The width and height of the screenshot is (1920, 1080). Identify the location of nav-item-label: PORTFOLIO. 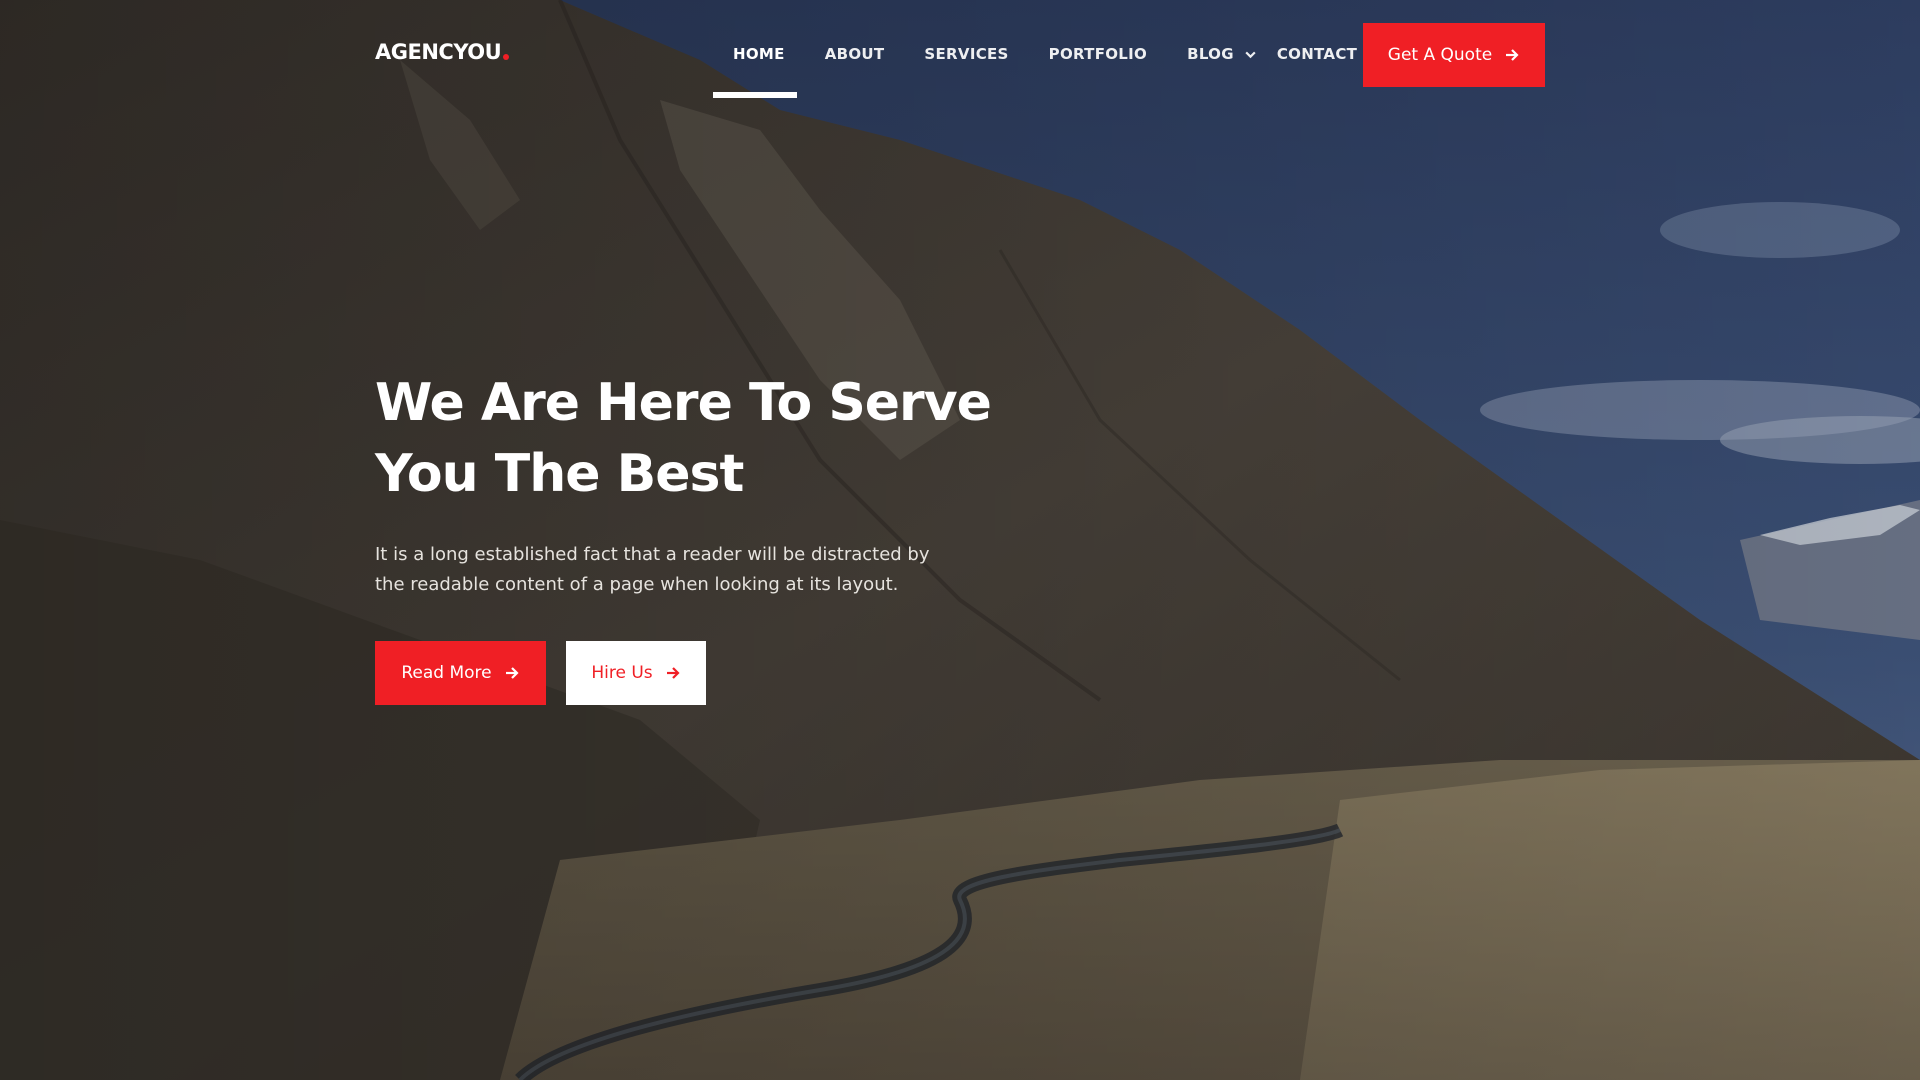
(1098, 54).